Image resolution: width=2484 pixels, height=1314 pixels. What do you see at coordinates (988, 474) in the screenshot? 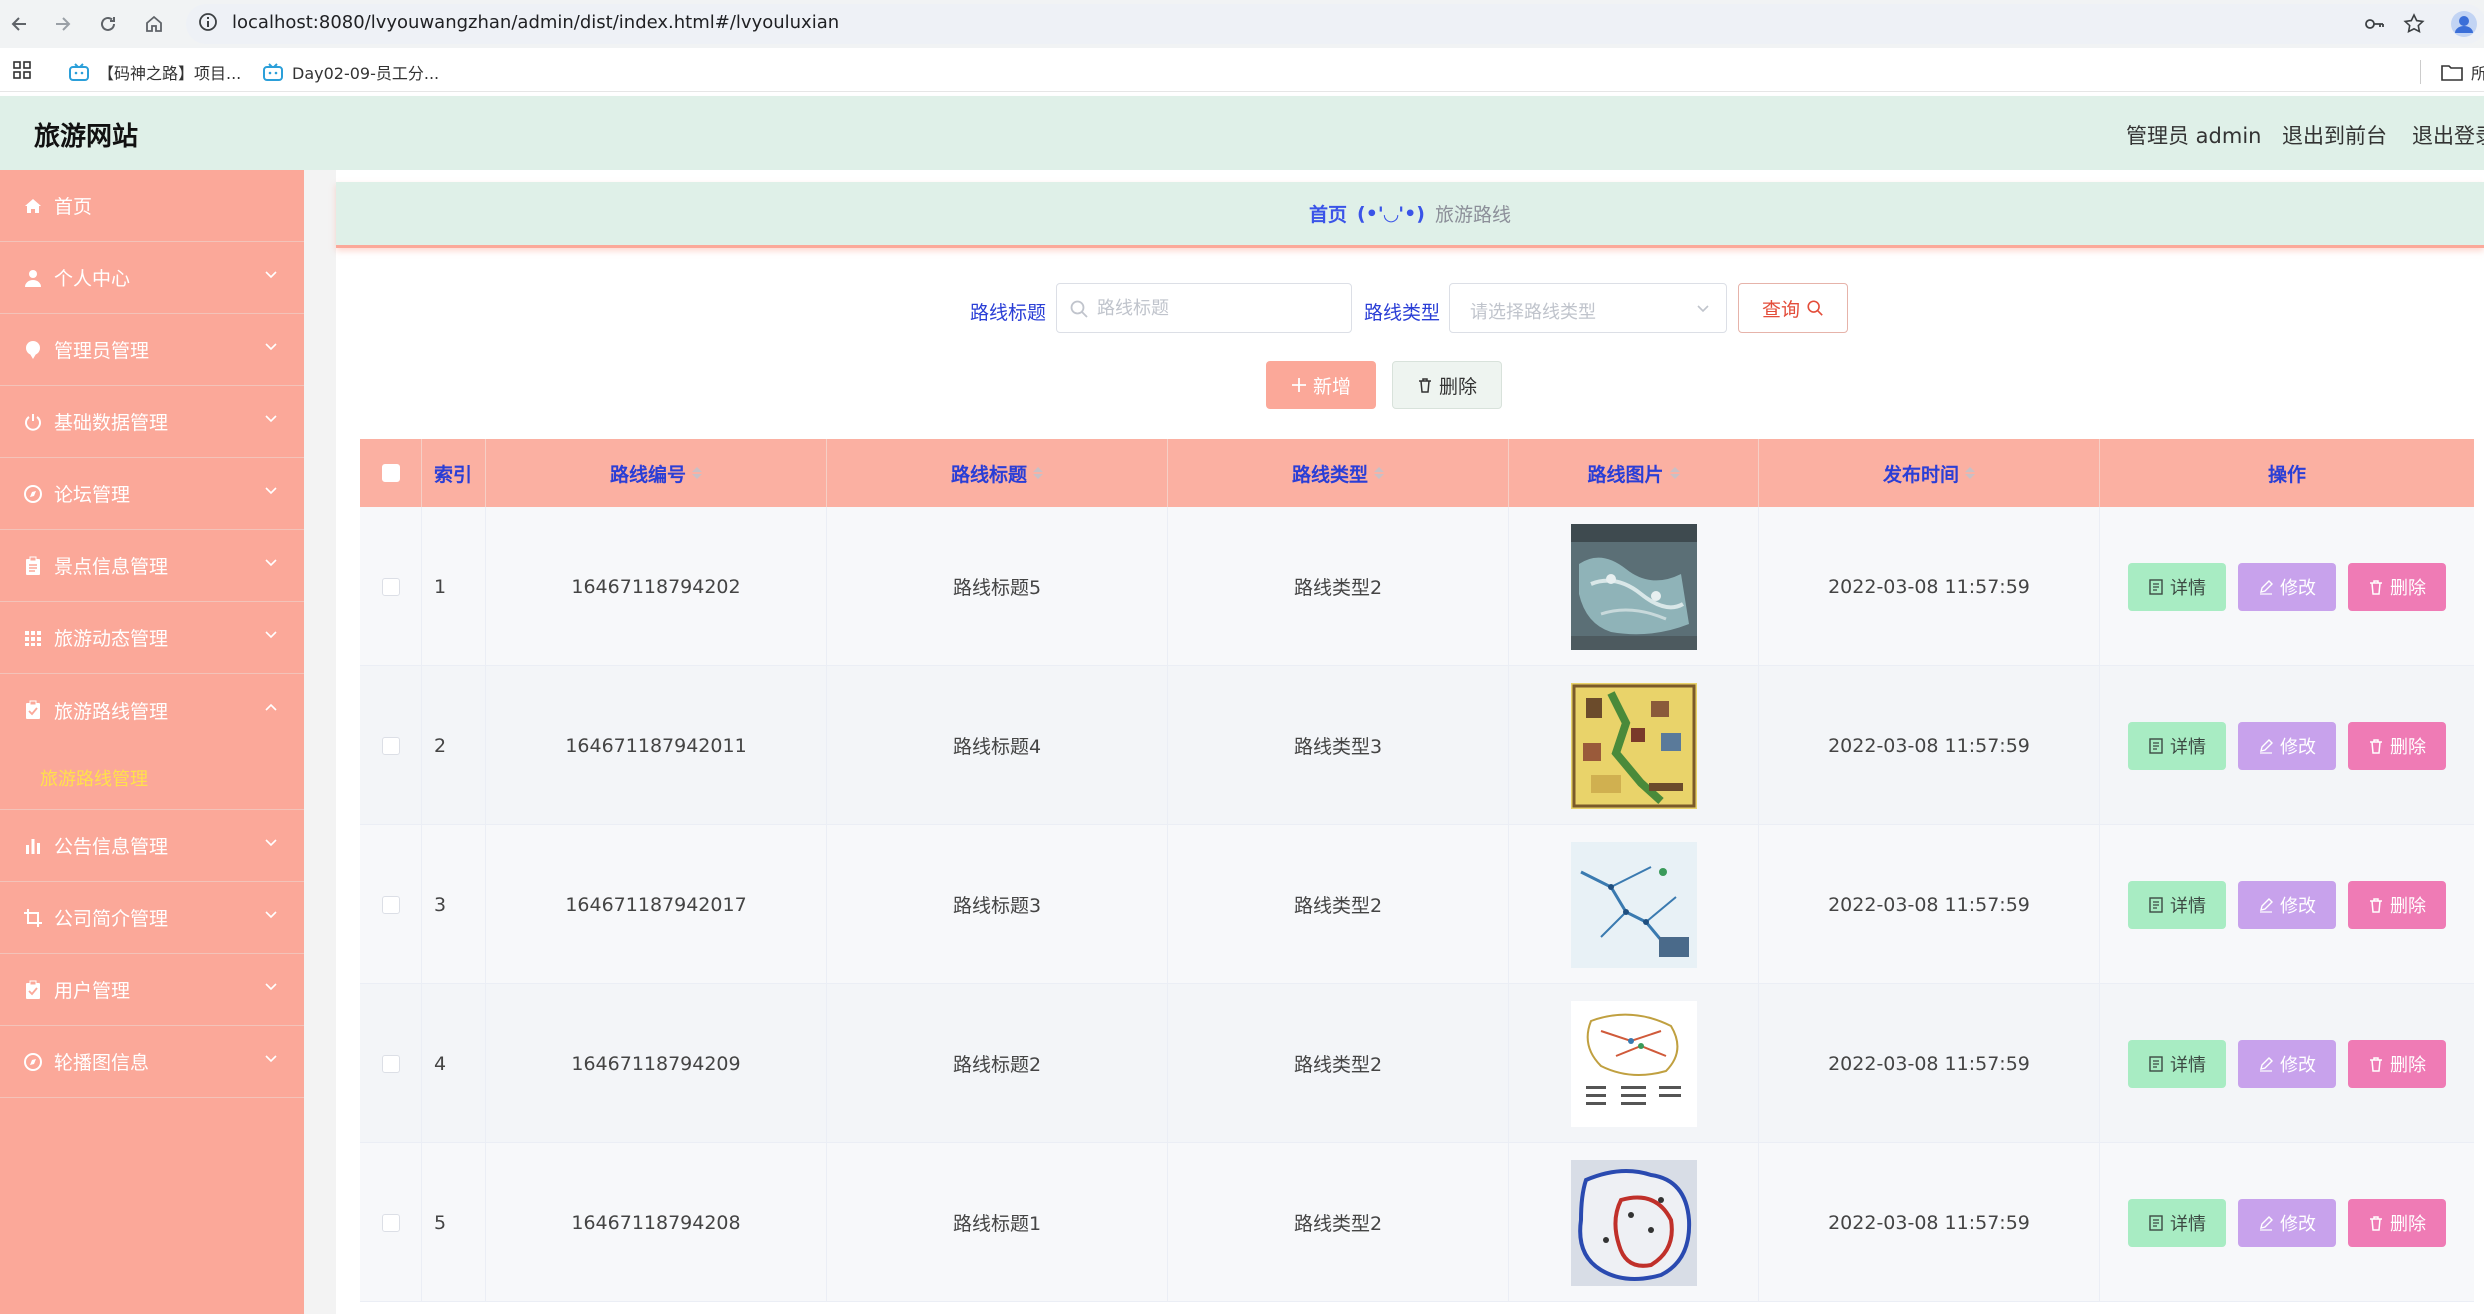
I see `col-label: 路线标题` at bounding box center [988, 474].